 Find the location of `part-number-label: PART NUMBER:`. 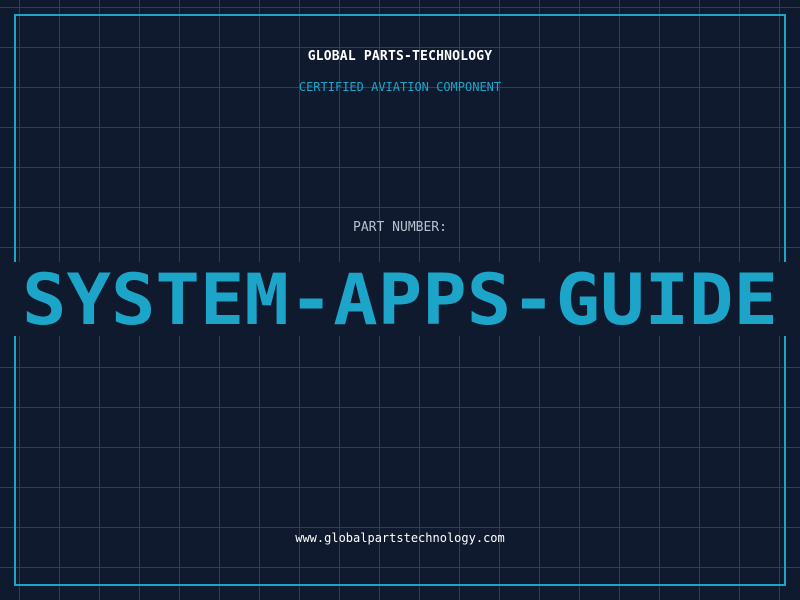

part-number-label: PART NUMBER: is located at coordinates (400, 227).